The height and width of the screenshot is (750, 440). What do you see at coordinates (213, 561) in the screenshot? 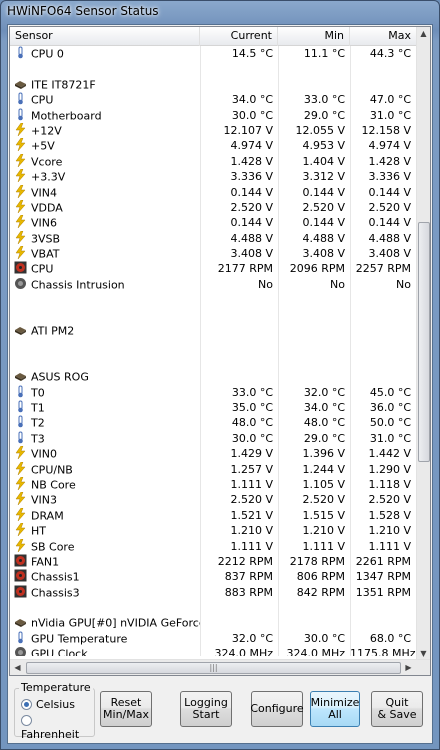
I see `sensor-row: FAN1 2212 RPM 2178 RPM 2261 RPM` at bounding box center [213, 561].